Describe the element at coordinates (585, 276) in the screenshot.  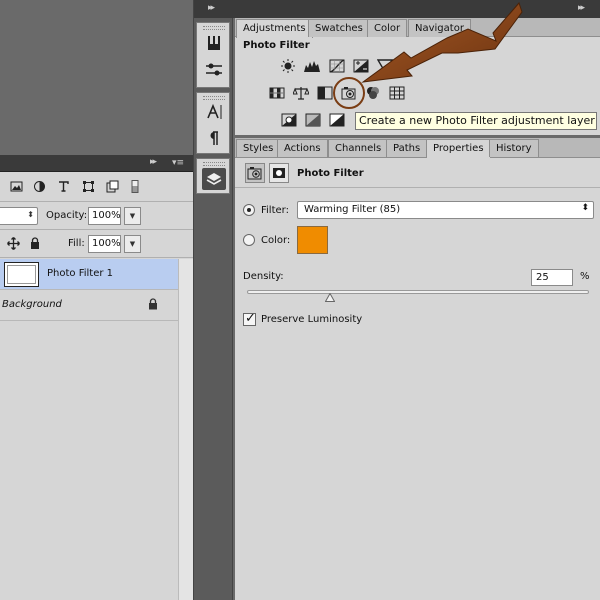
I see `density-unit: %` at that location.